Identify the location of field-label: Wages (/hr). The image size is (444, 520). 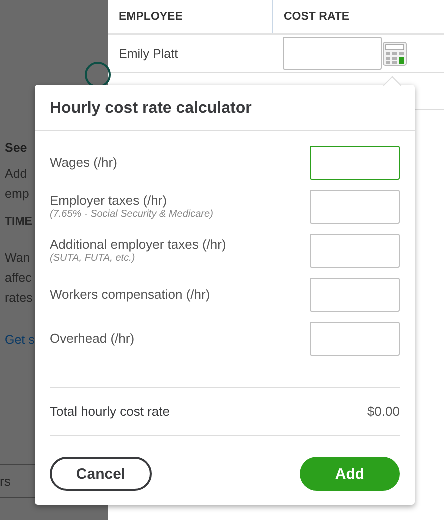
(84, 162).